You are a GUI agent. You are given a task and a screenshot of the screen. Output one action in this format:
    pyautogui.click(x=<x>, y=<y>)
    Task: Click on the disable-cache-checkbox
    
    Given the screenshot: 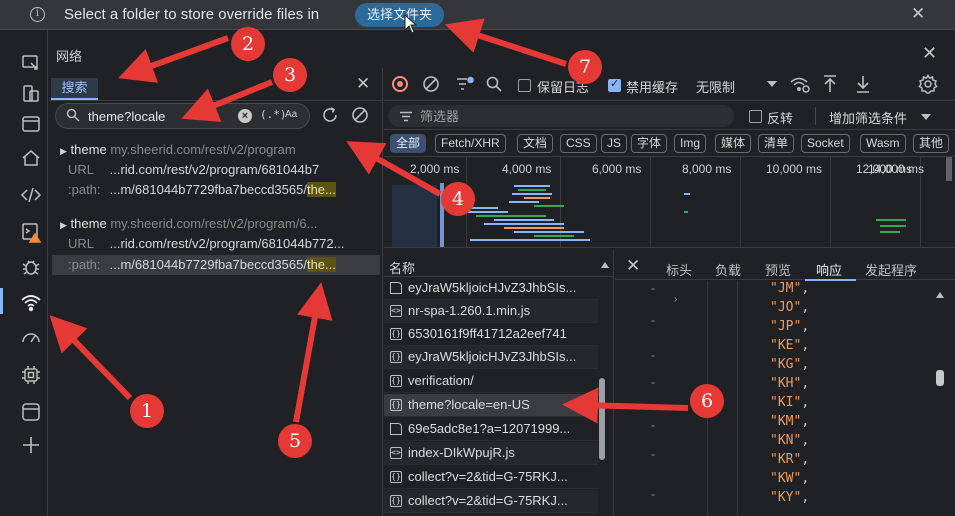 What is the action you would take?
    pyautogui.click(x=614, y=84)
    